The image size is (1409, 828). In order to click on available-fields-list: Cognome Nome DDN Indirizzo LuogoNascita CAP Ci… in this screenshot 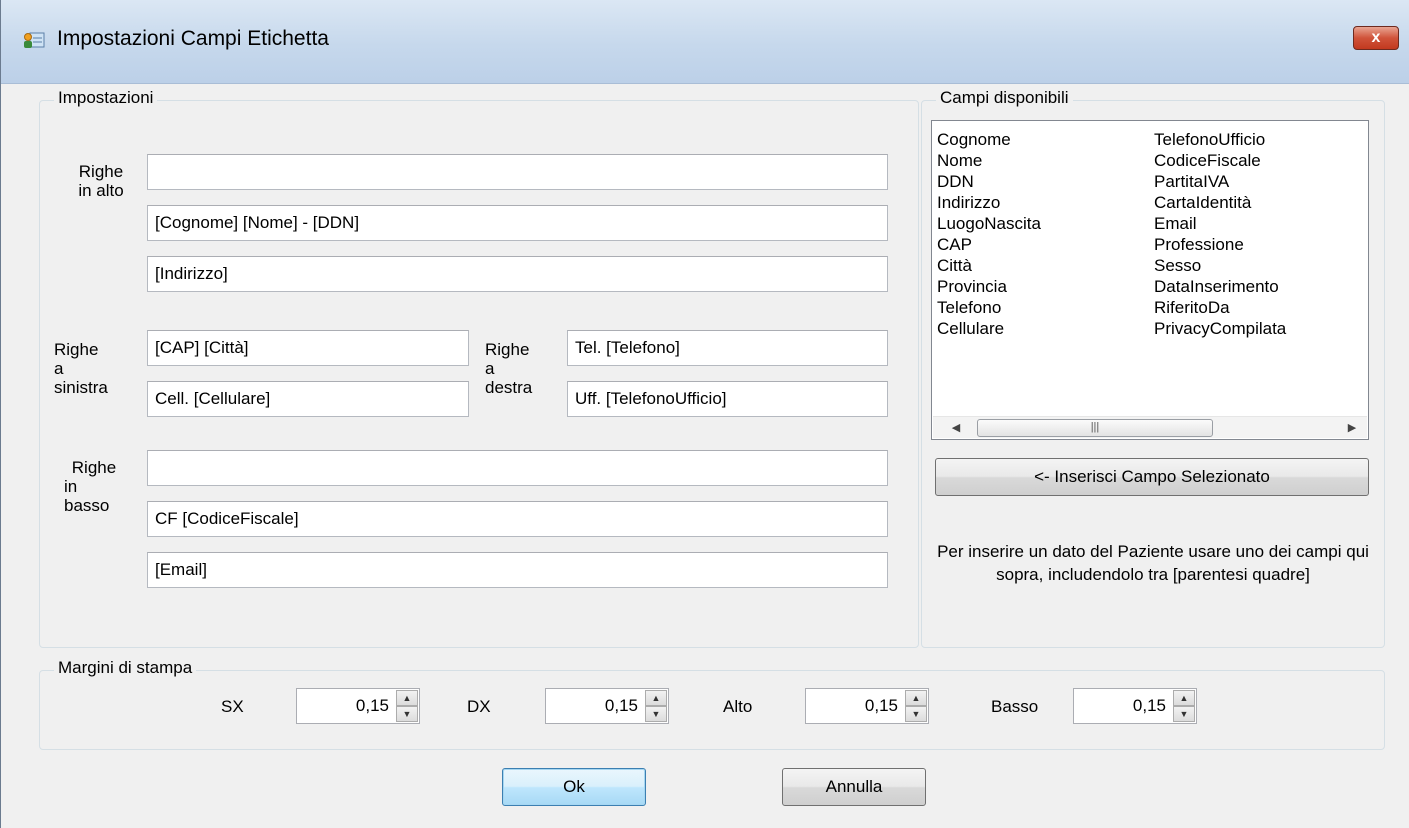, I will do `click(1150, 280)`.